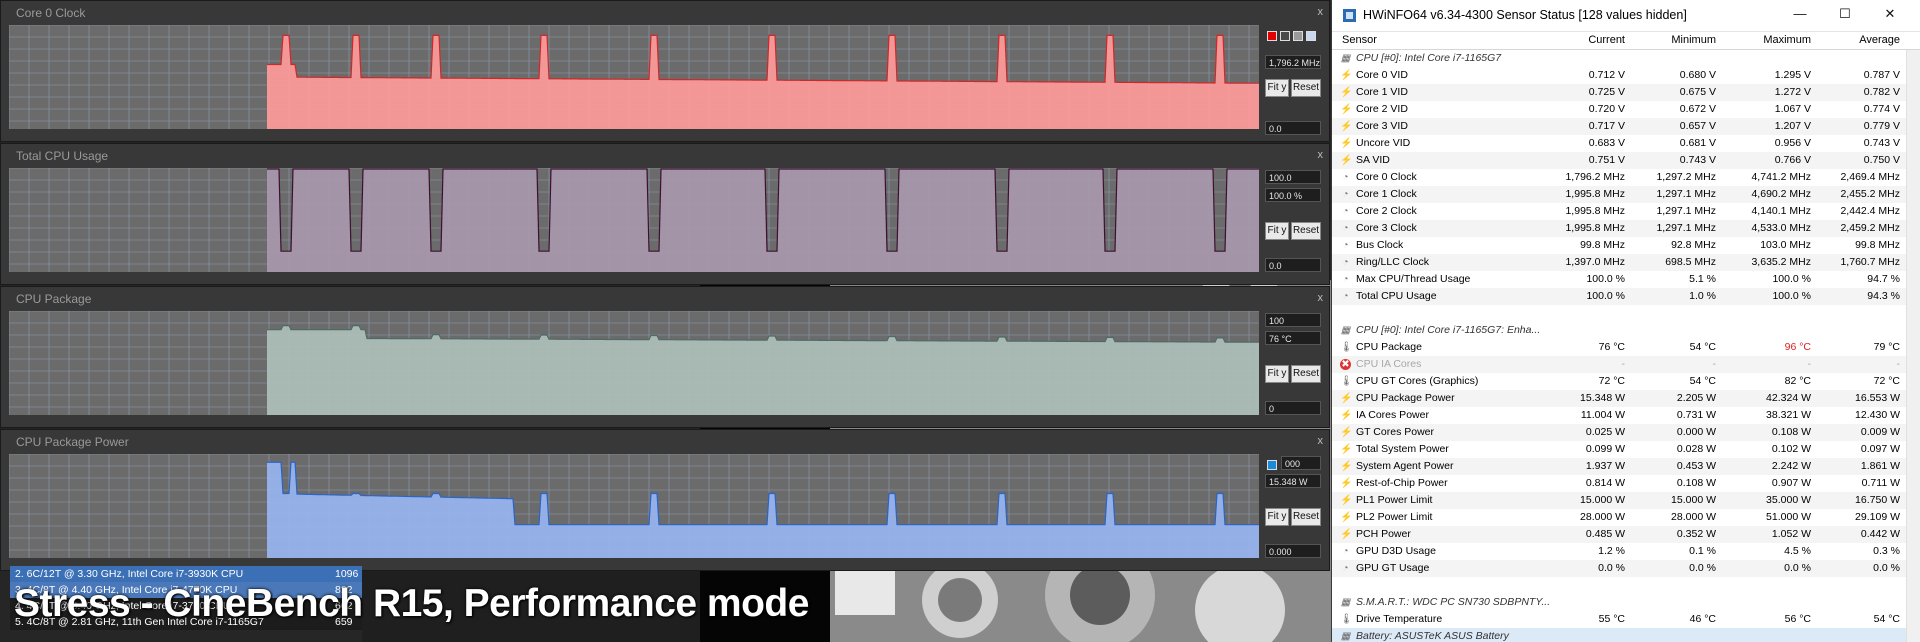  I want to click on close-icon: ✕, so click(1890, 14).